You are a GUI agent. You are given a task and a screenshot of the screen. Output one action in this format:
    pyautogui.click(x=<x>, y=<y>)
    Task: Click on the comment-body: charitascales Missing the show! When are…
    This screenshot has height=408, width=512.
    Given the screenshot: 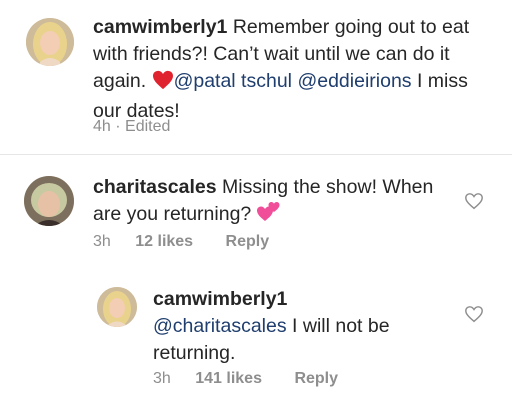 What is the action you would take?
    pyautogui.click(x=278, y=202)
    